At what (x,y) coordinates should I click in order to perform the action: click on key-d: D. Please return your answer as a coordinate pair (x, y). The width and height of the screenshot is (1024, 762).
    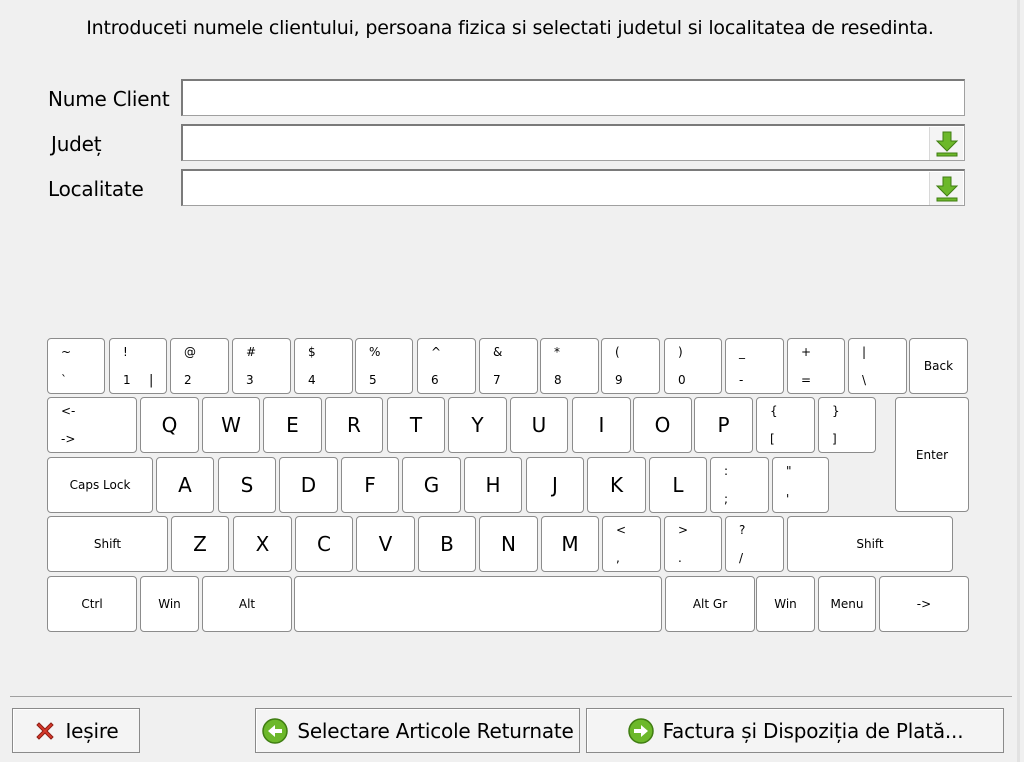
    Looking at the image, I should click on (308, 485).